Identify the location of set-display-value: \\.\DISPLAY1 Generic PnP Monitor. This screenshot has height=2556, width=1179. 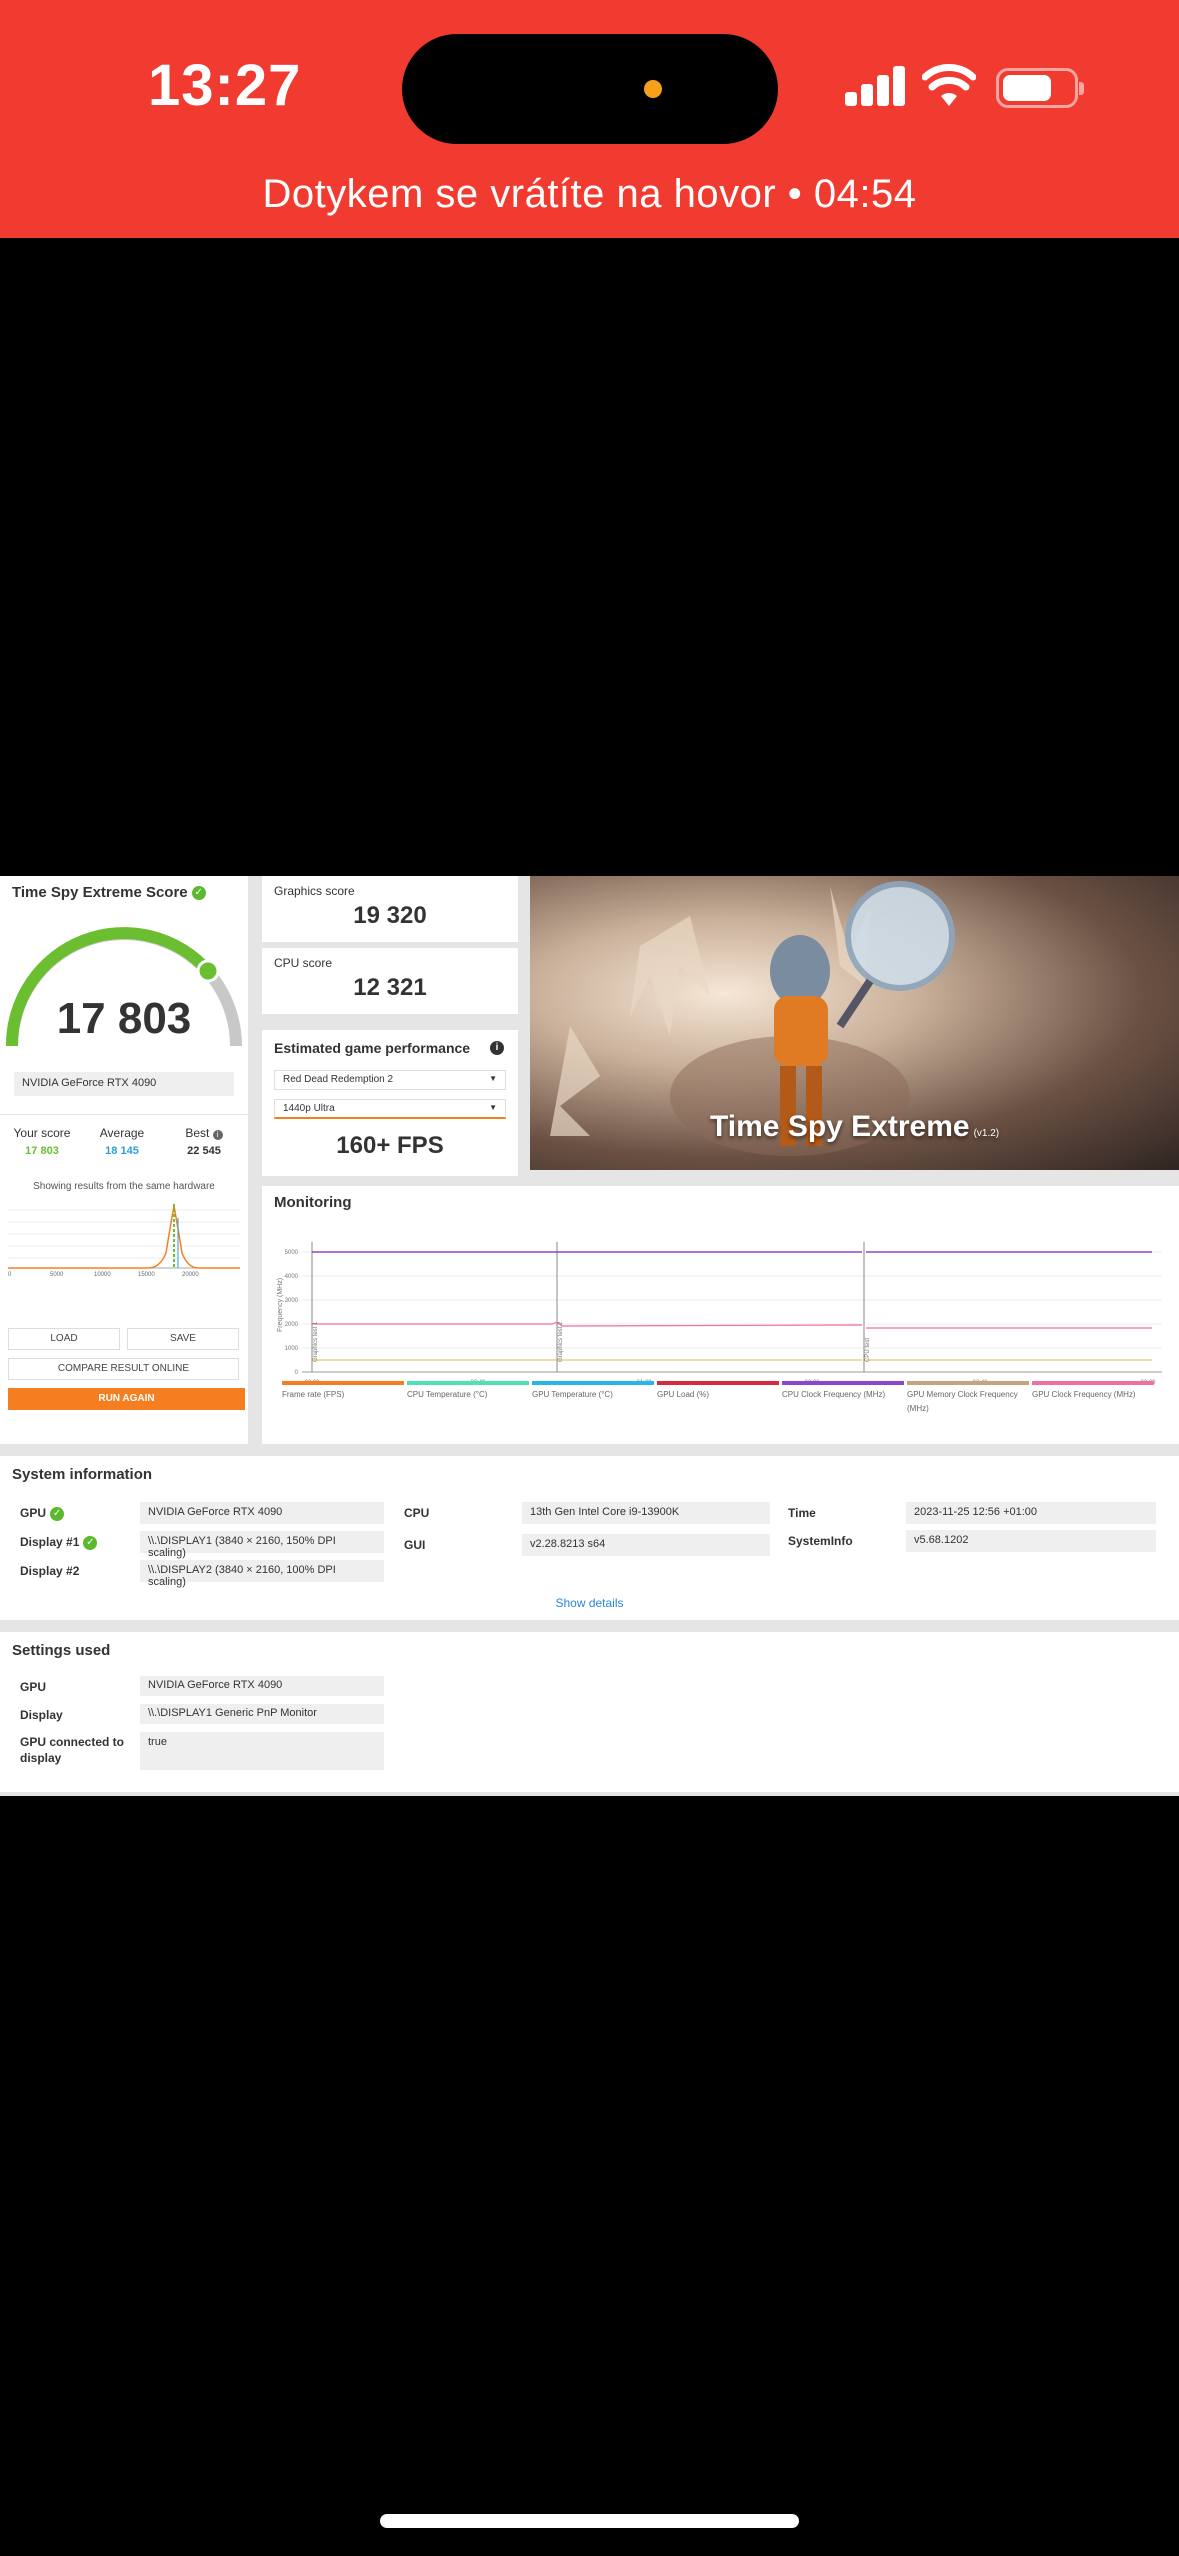
(262, 1714).